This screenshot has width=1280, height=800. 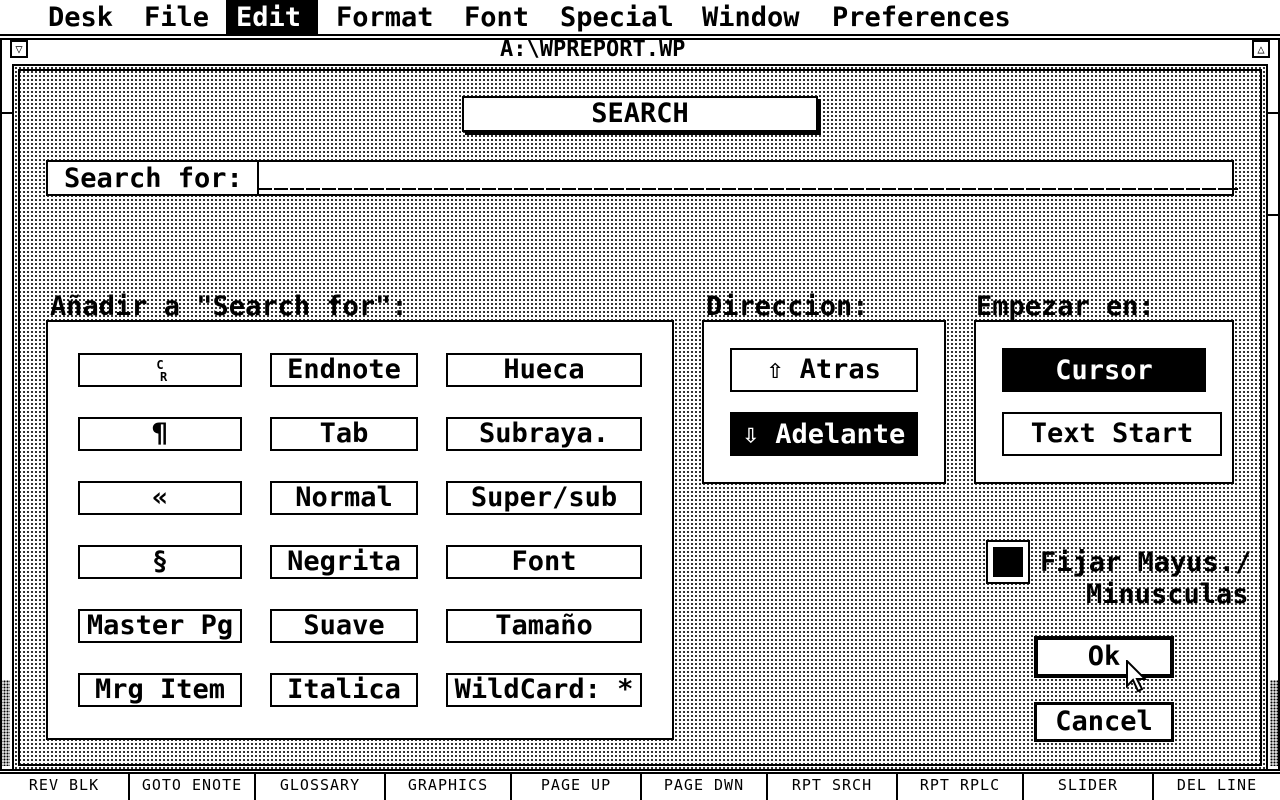 I want to click on start-at-panel, so click(x=1104, y=402).